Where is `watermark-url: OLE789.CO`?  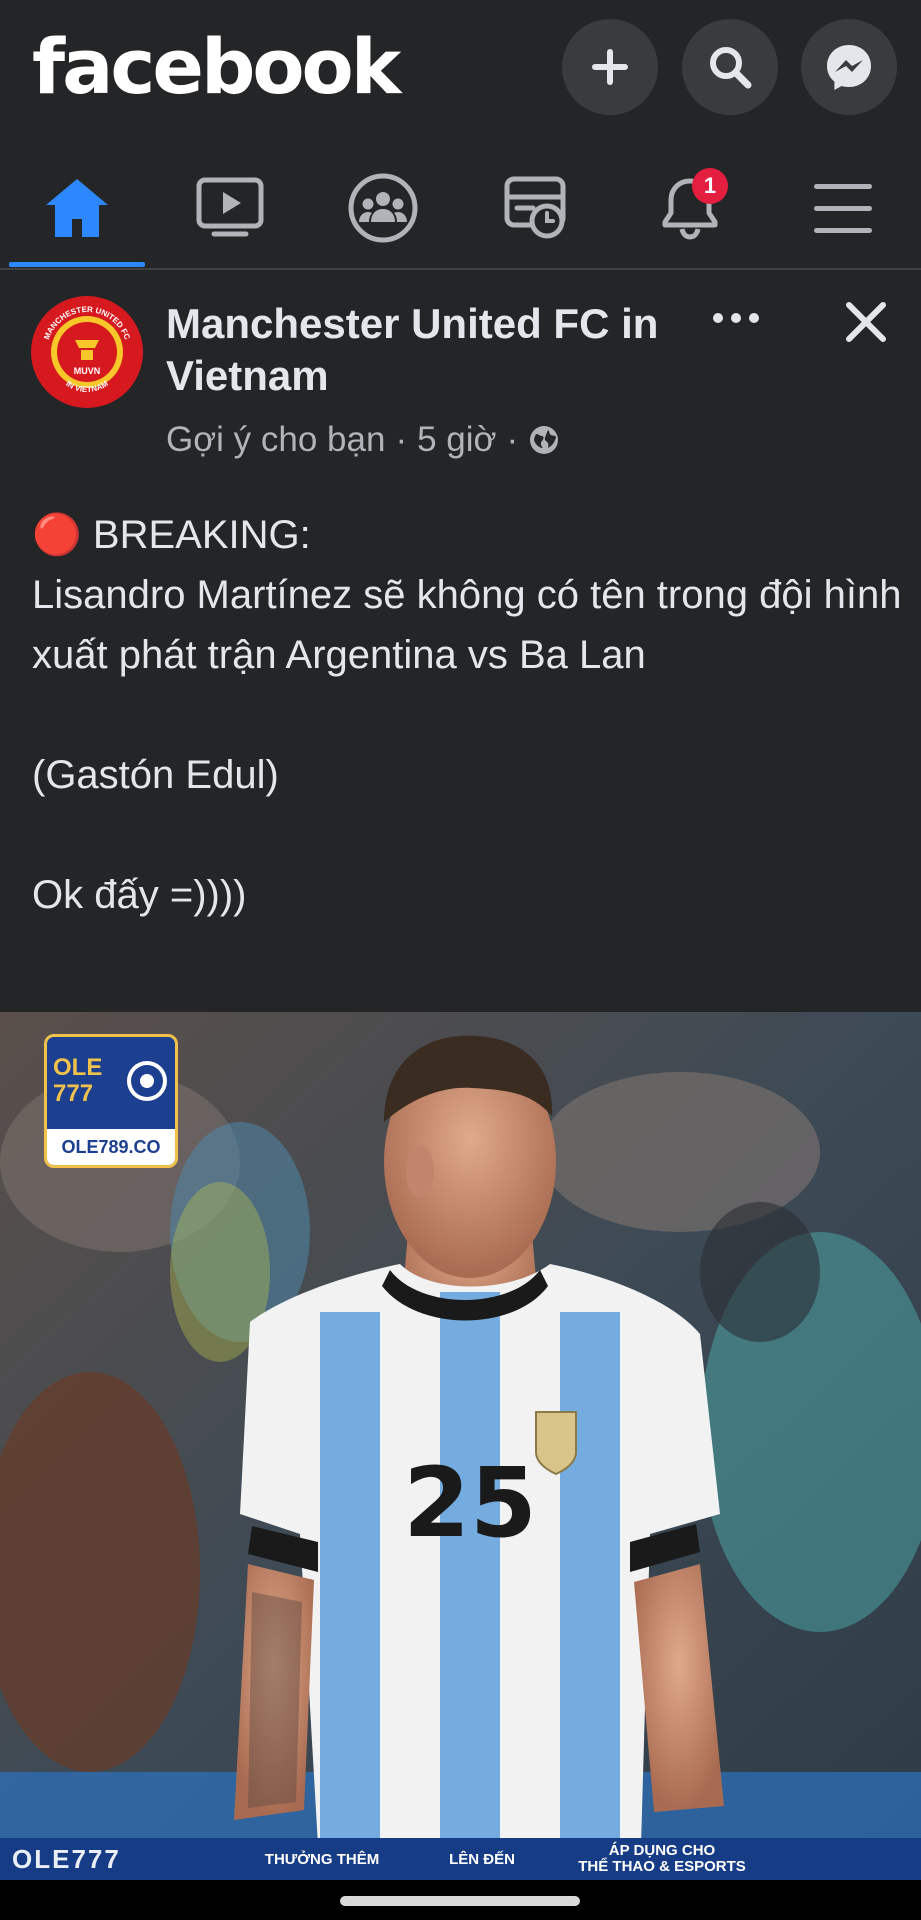
watermark-url: OLE789.CO is located at coordinates (111, 1147).